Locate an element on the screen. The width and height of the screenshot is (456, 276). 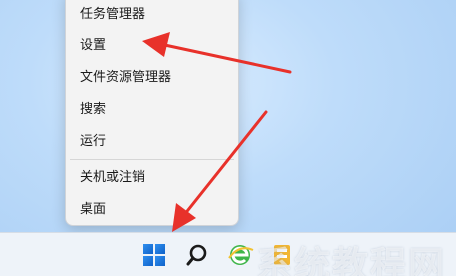
browser-icon is located at coordinates (241, 255).